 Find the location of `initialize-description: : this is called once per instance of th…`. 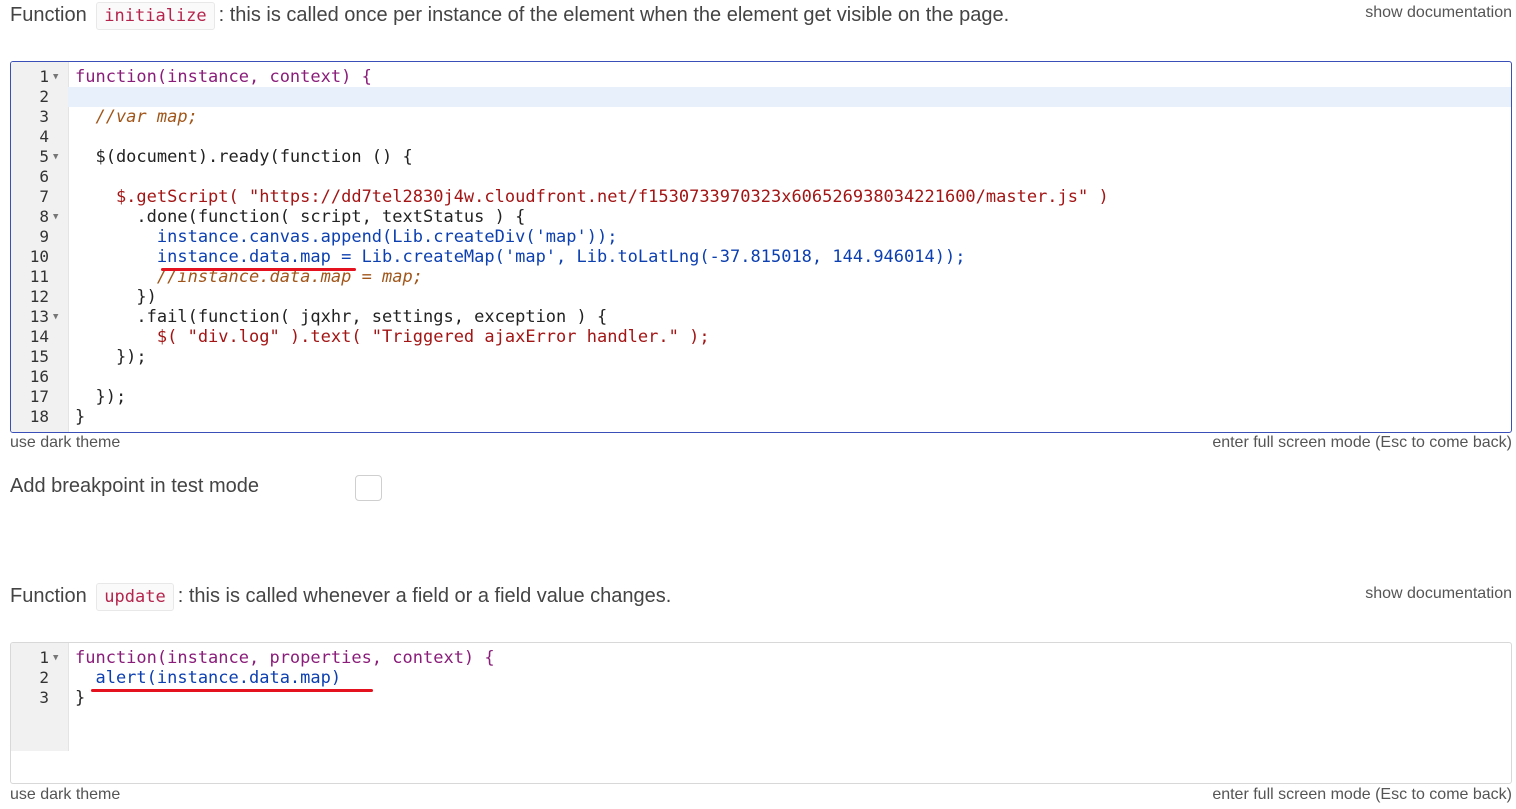

initialize-description: : this is called once per instance of th… is located at coordinates (614, 15).